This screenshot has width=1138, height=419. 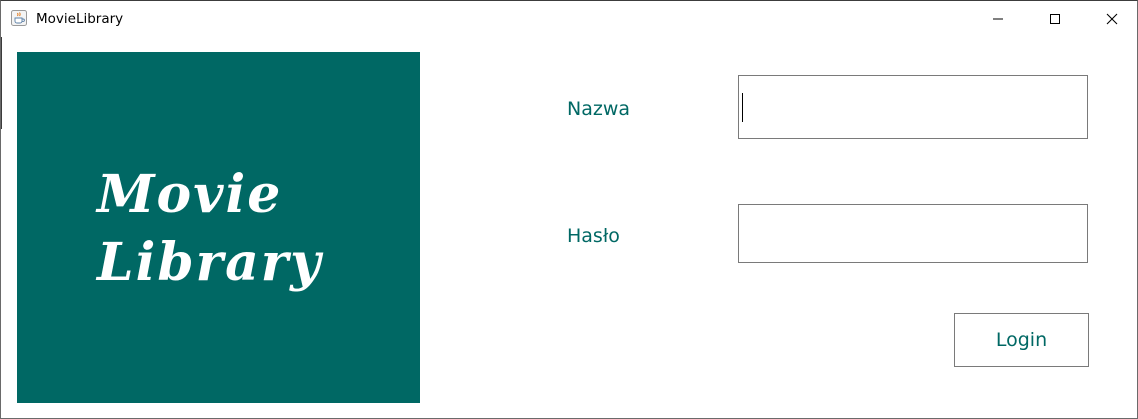 I want to click on minimize-icon, so click(x=998, y=19).